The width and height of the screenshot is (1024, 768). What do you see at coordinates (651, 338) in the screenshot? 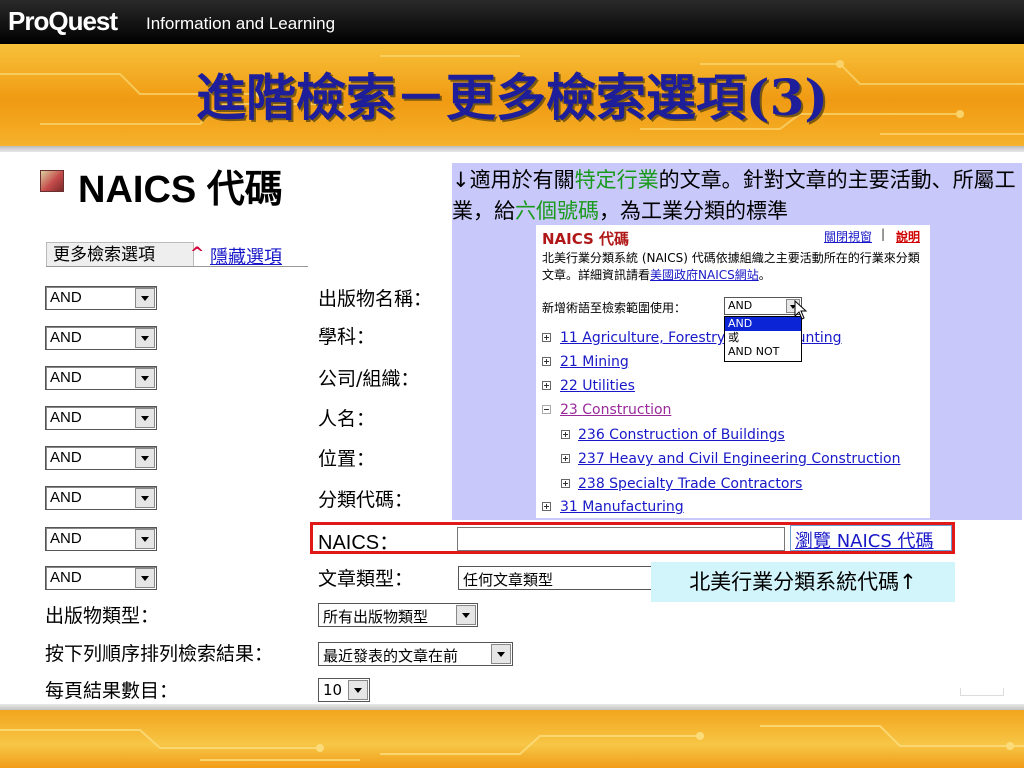
I see `tree-item-label: 11 Agriculture, Forestry, F` at bounding box center [651, 338].